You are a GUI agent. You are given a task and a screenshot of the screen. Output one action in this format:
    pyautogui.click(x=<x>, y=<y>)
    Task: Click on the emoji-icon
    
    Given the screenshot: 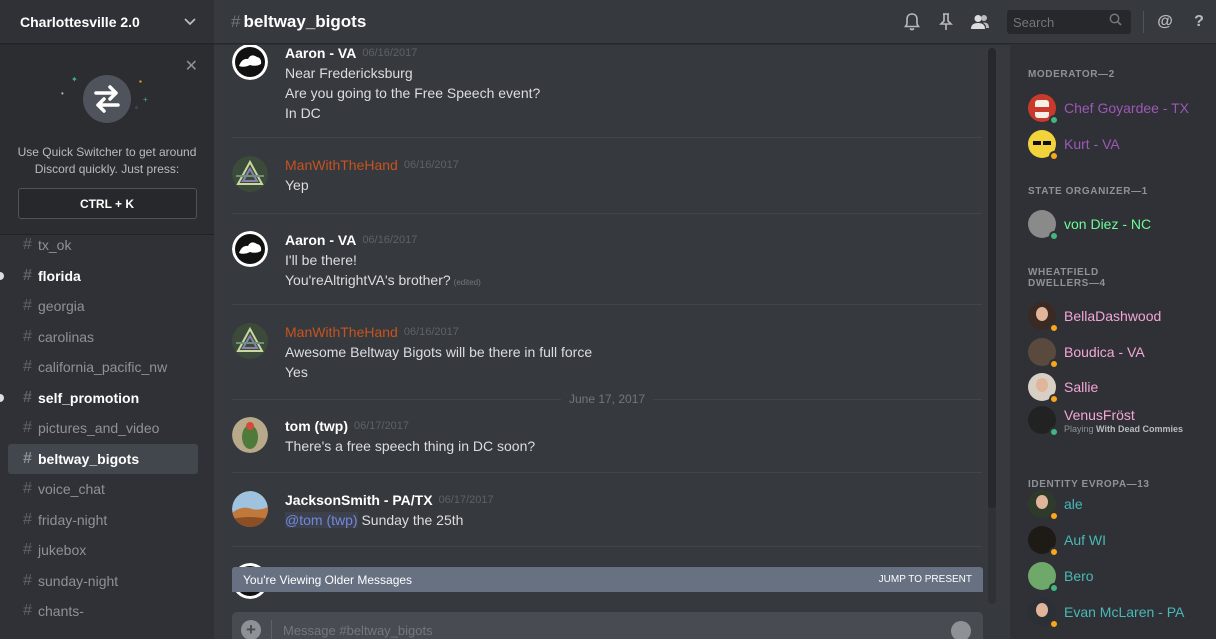 What is the action you would take?
    pyautogui.click(x=961, y=630)
    